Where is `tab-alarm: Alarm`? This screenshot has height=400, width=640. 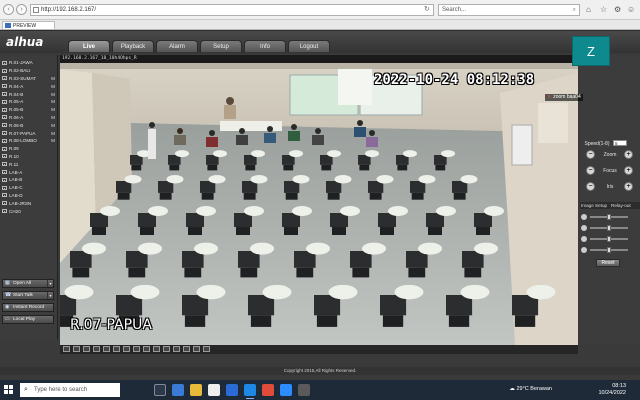 tab-alarm: Alarm is located at coordinates (177, 46).